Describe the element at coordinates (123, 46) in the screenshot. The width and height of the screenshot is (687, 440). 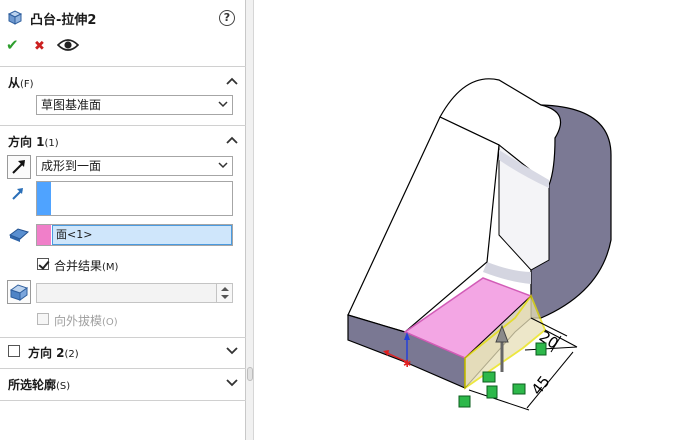
I see `action-buttons: ✔ ✖` at that location.